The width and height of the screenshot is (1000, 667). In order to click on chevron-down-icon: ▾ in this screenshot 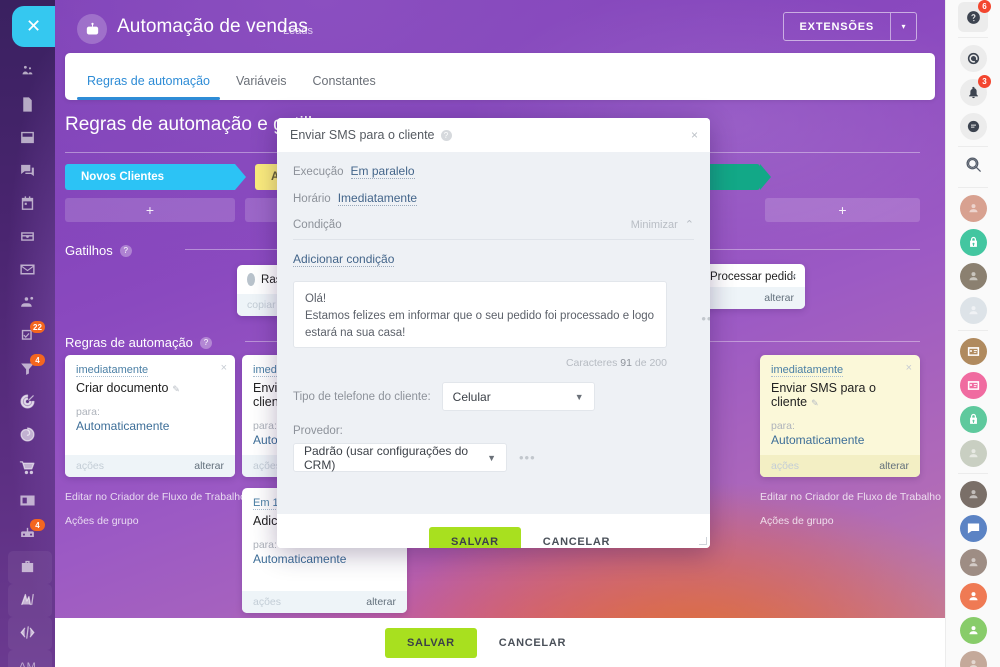, I will do `click(903, 26)`.